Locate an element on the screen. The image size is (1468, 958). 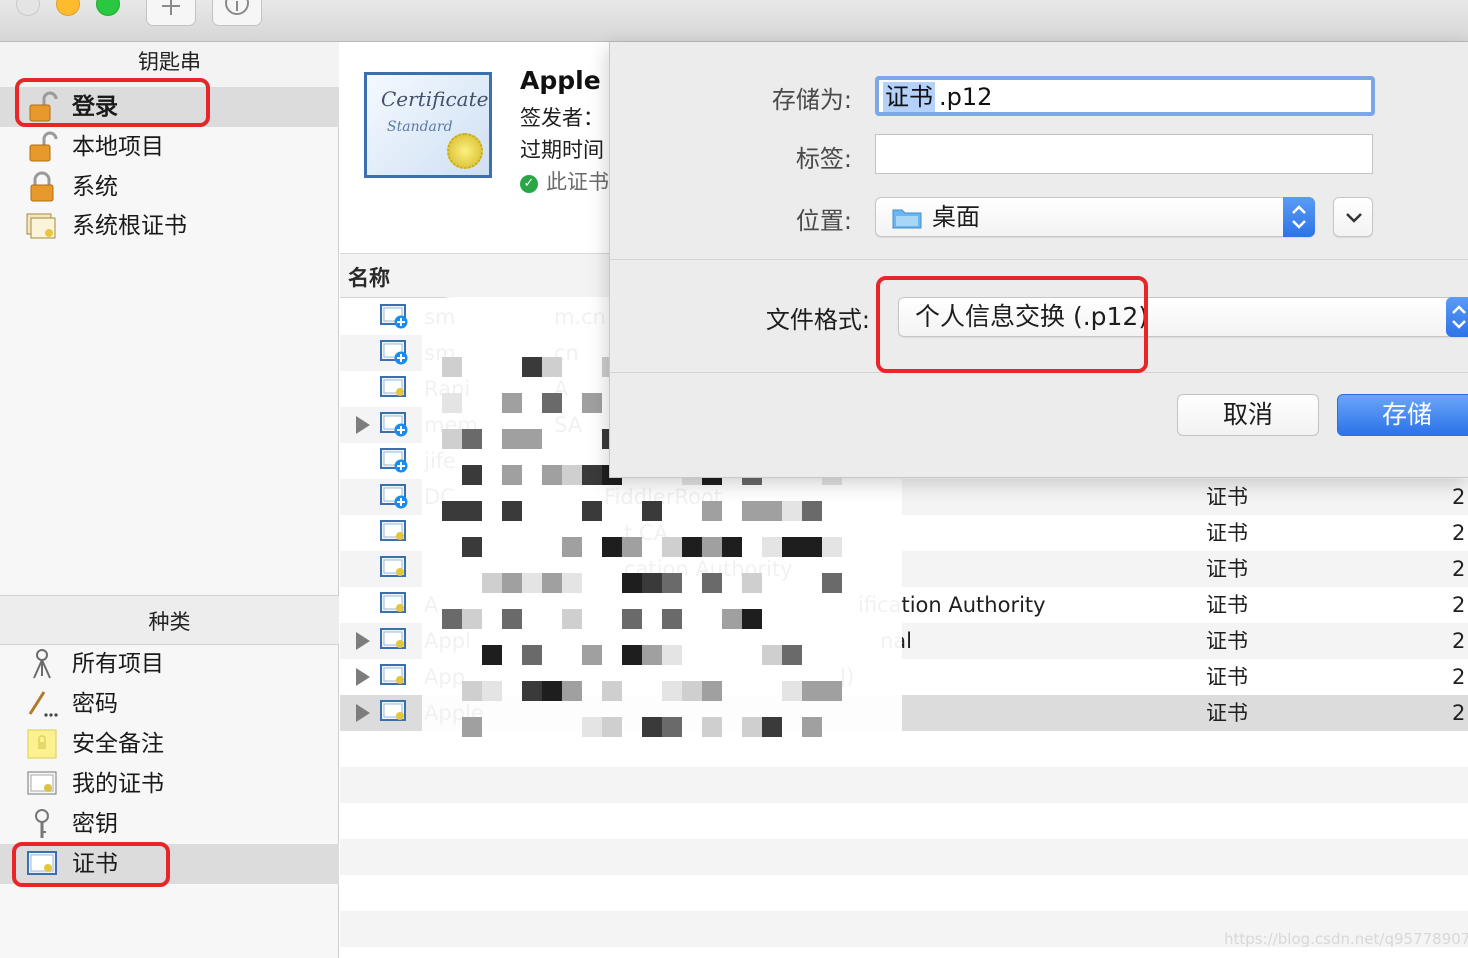
add-item-button is located at coordinates (171, 13).